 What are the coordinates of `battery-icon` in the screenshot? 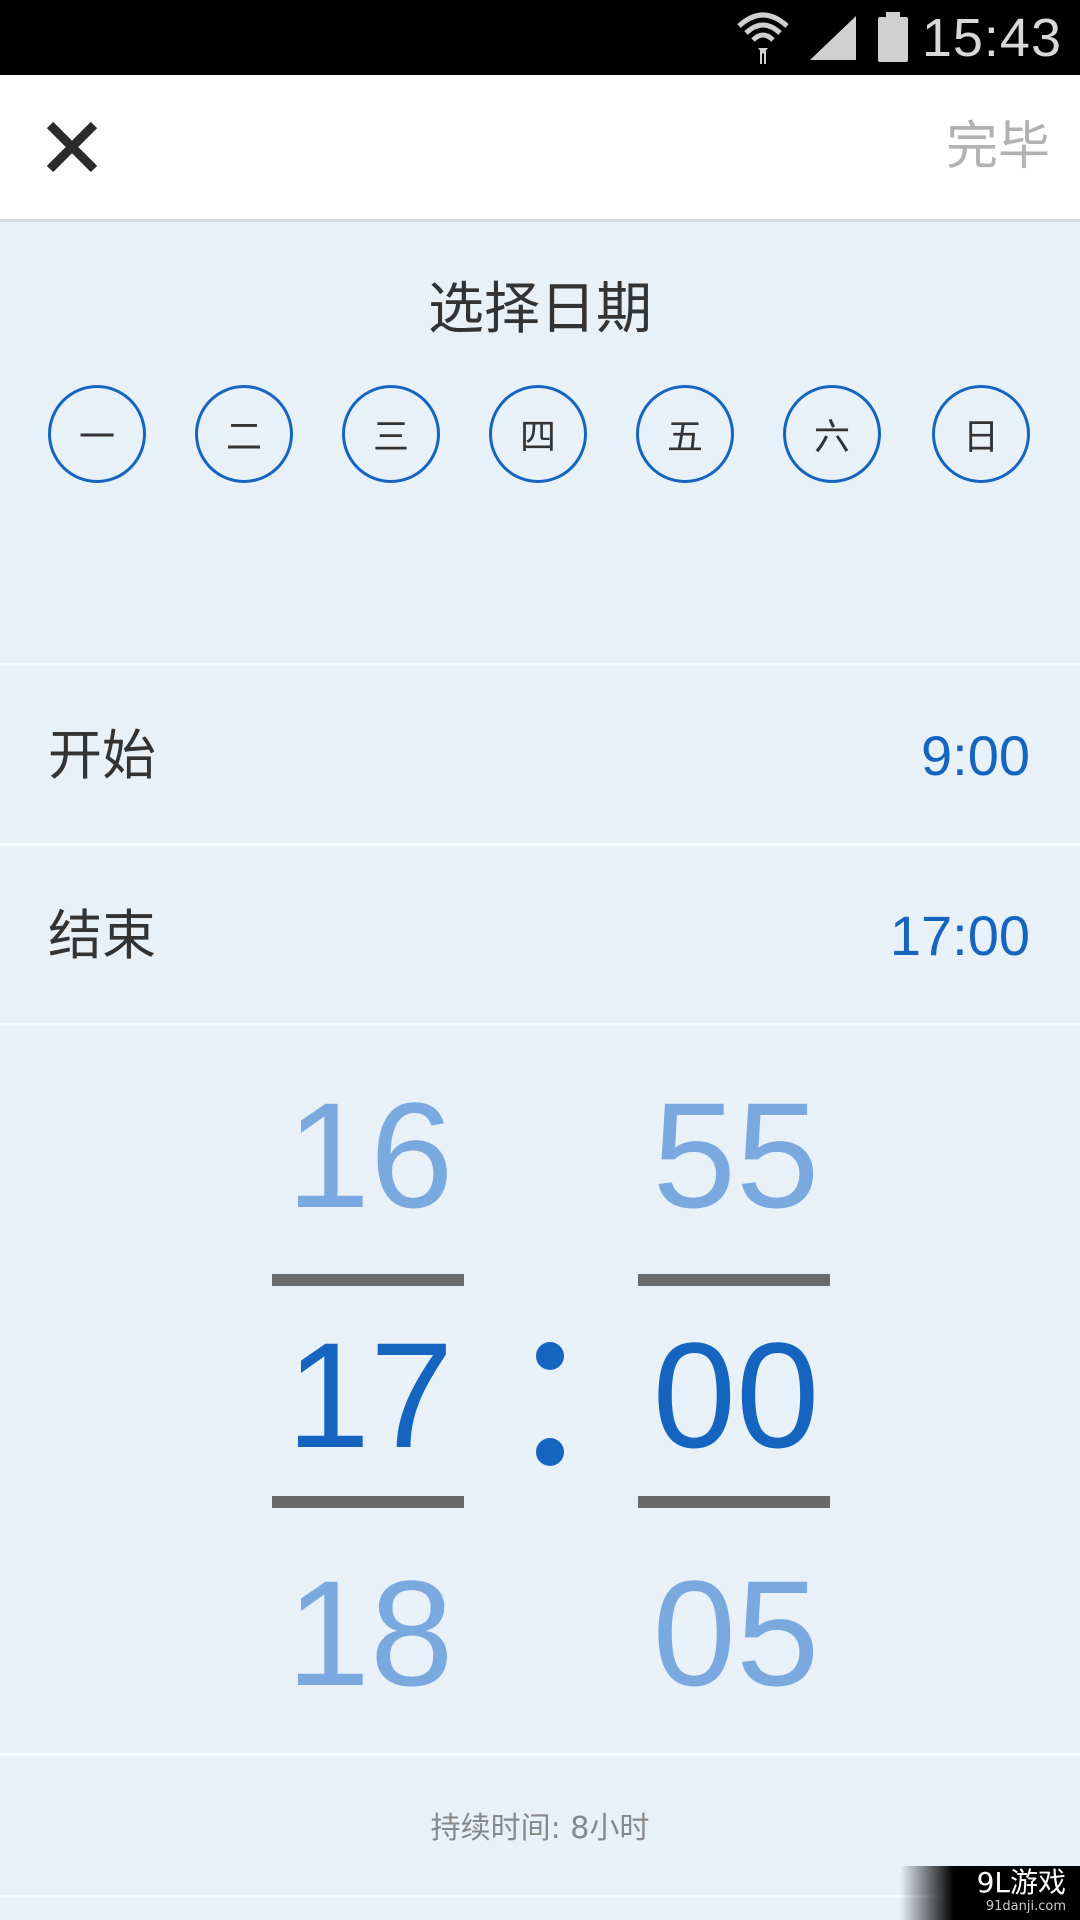 It's located at (893, 37).